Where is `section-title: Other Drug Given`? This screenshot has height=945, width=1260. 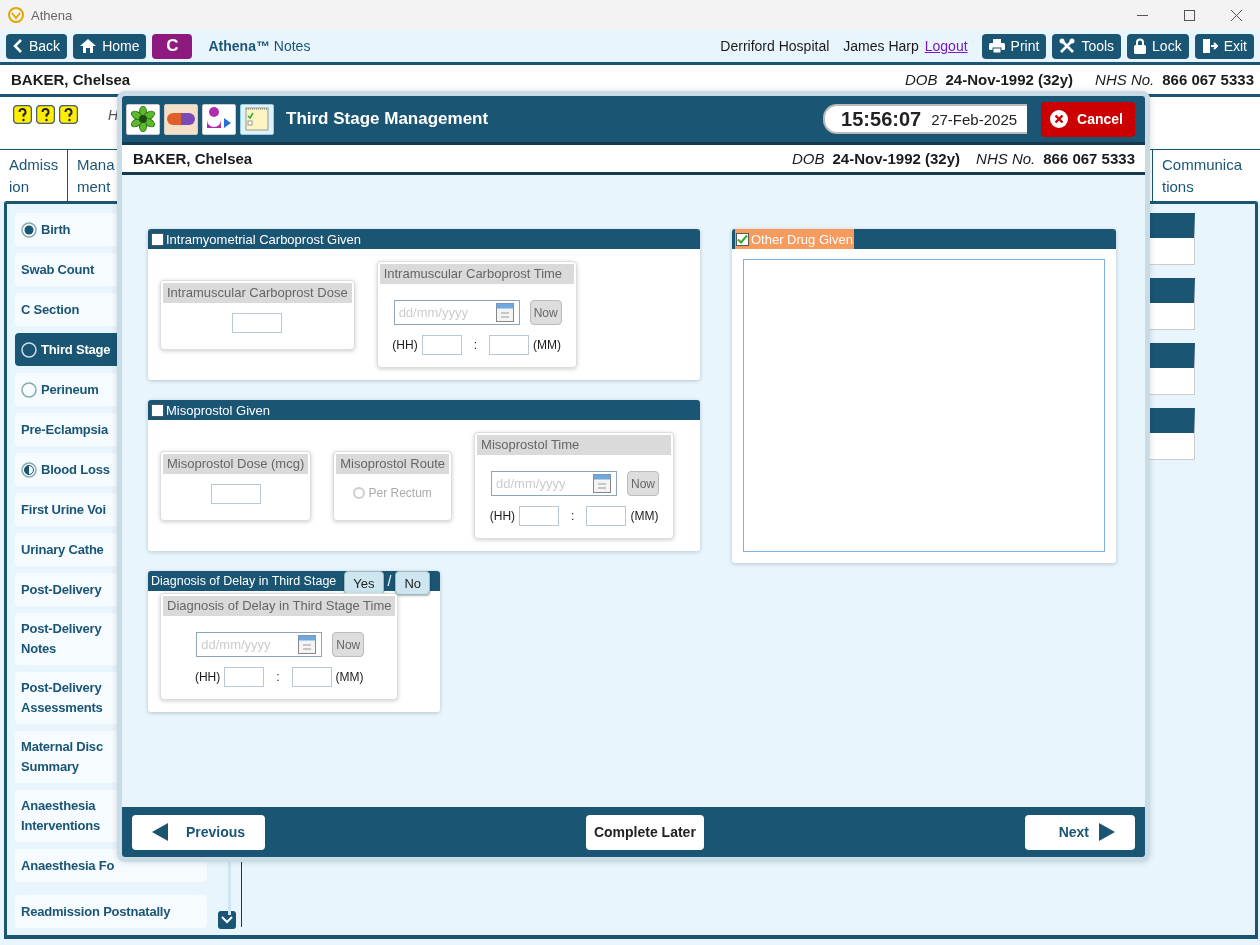
section-title: Other Drug Given is located at coordinates (802, 239).